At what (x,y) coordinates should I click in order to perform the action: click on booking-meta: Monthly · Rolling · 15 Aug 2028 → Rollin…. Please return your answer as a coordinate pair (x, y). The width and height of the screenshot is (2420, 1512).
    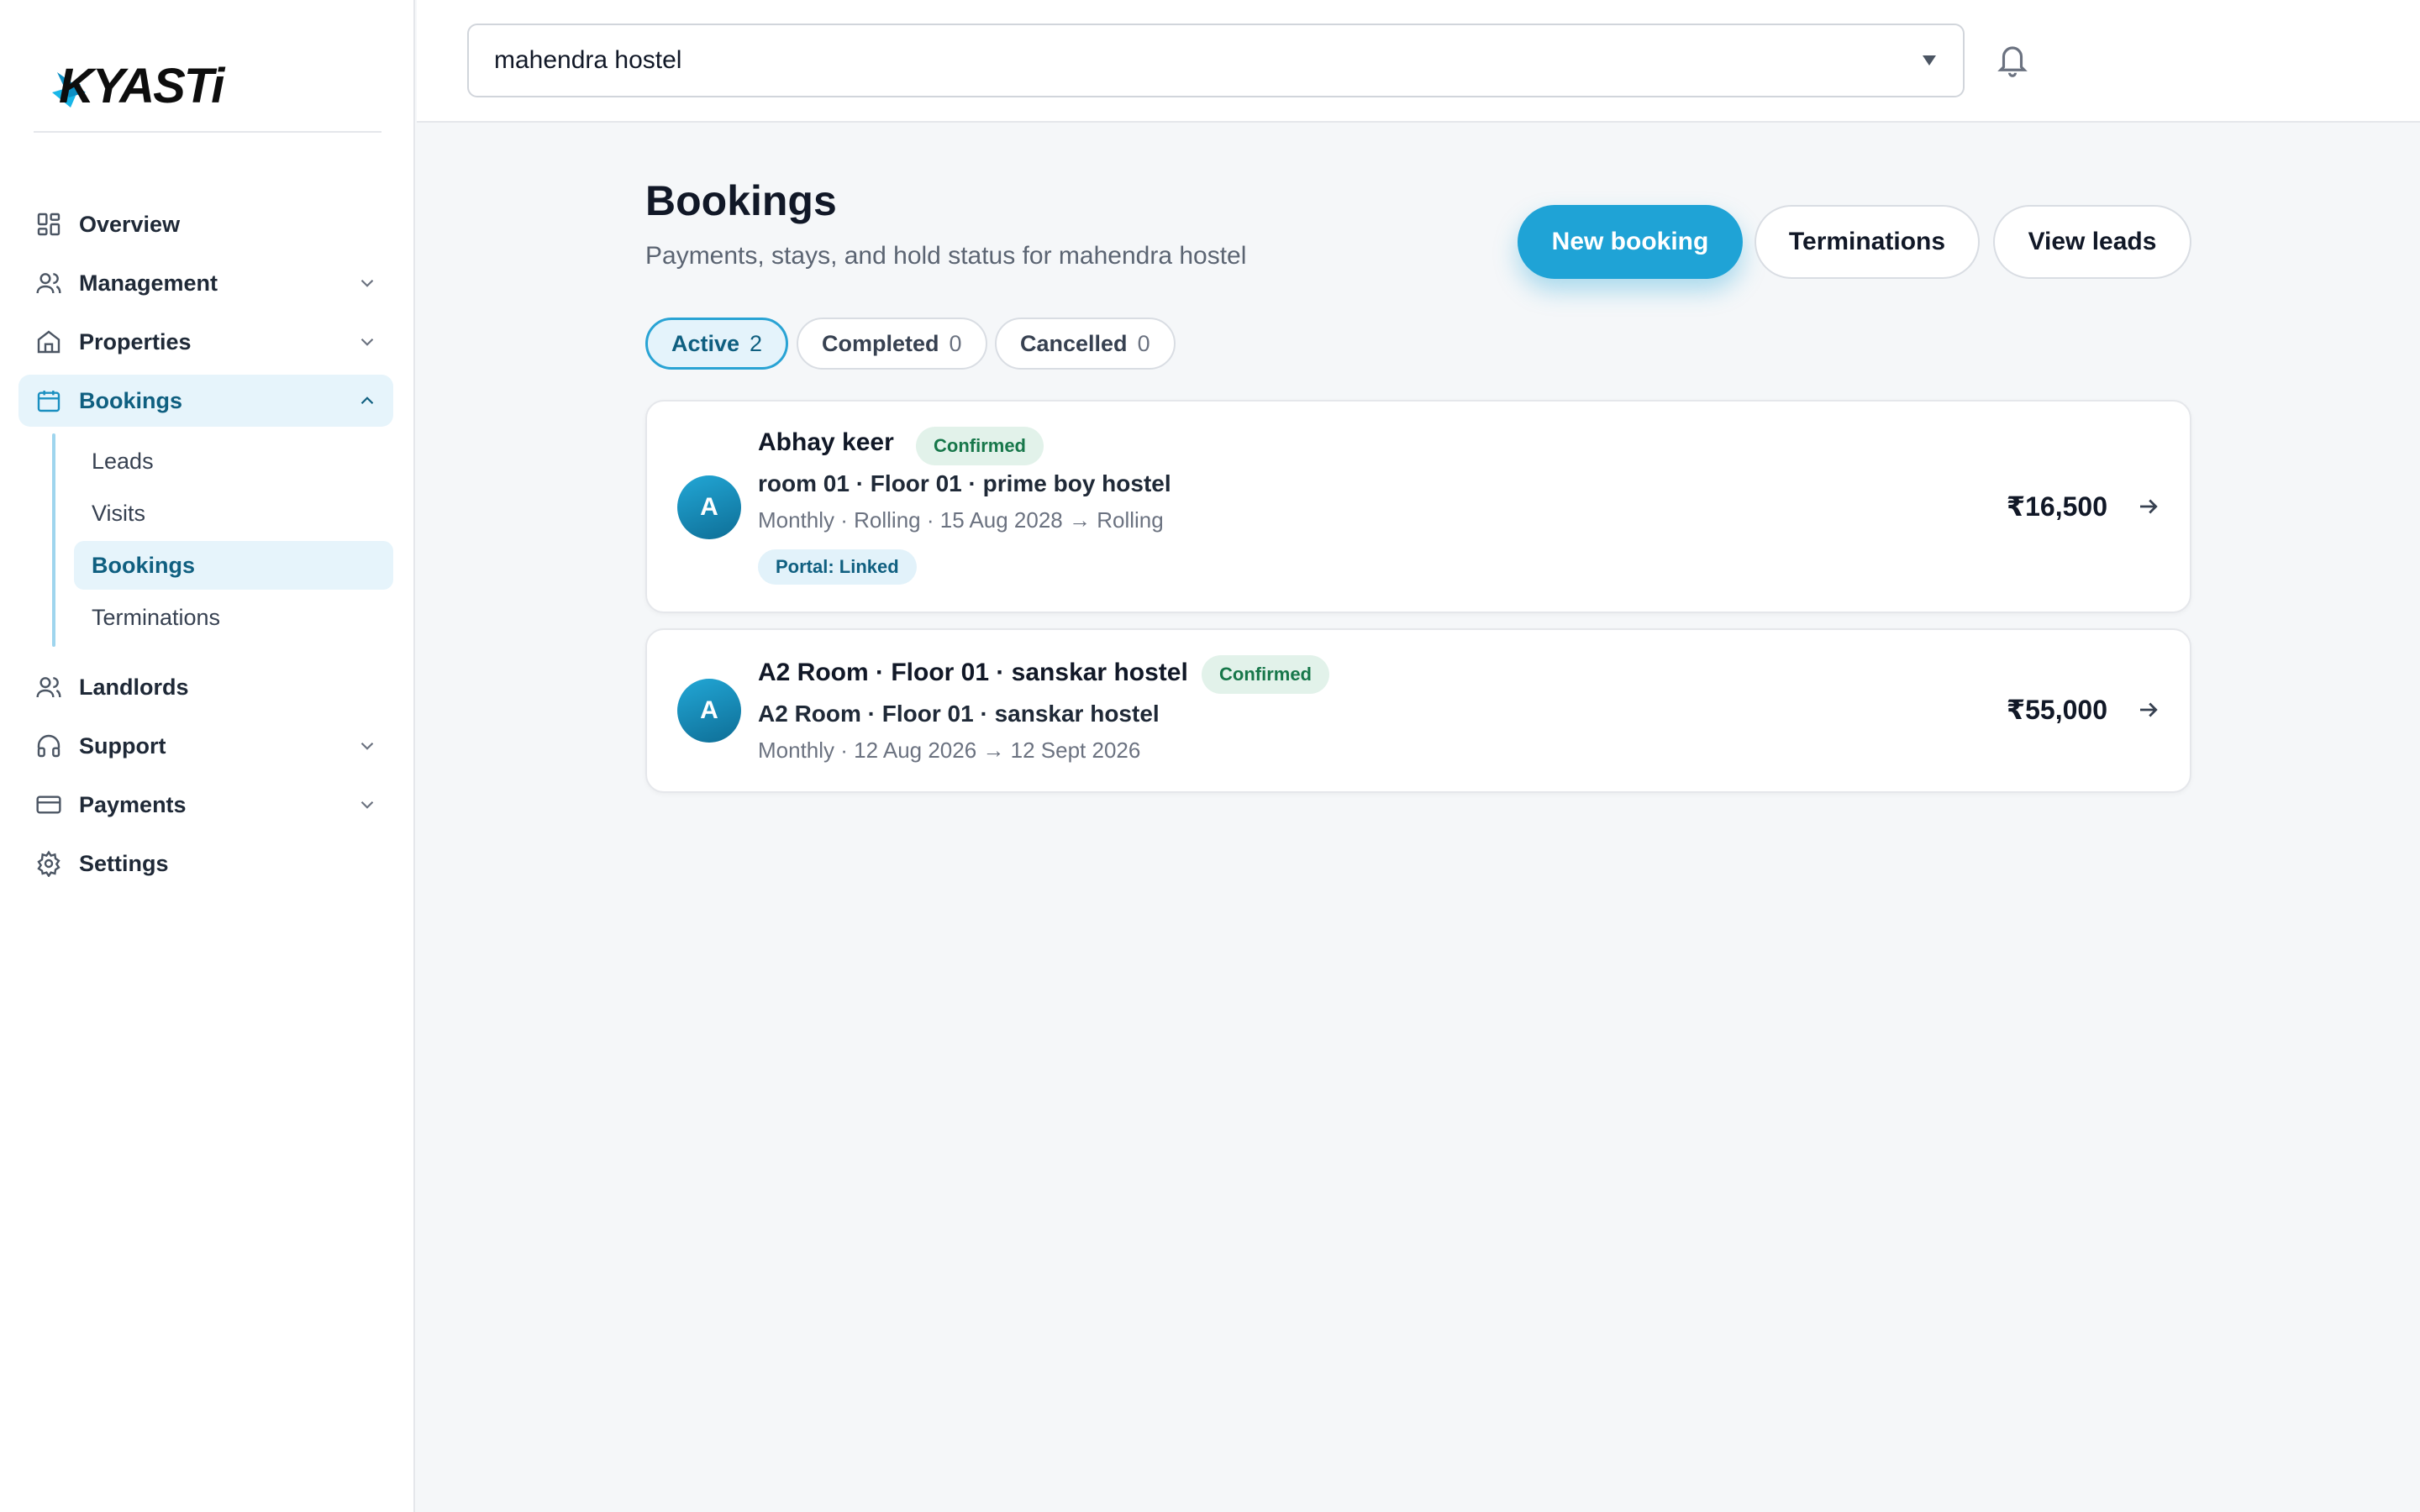
    Looking at the image, I should click on (961, 520).